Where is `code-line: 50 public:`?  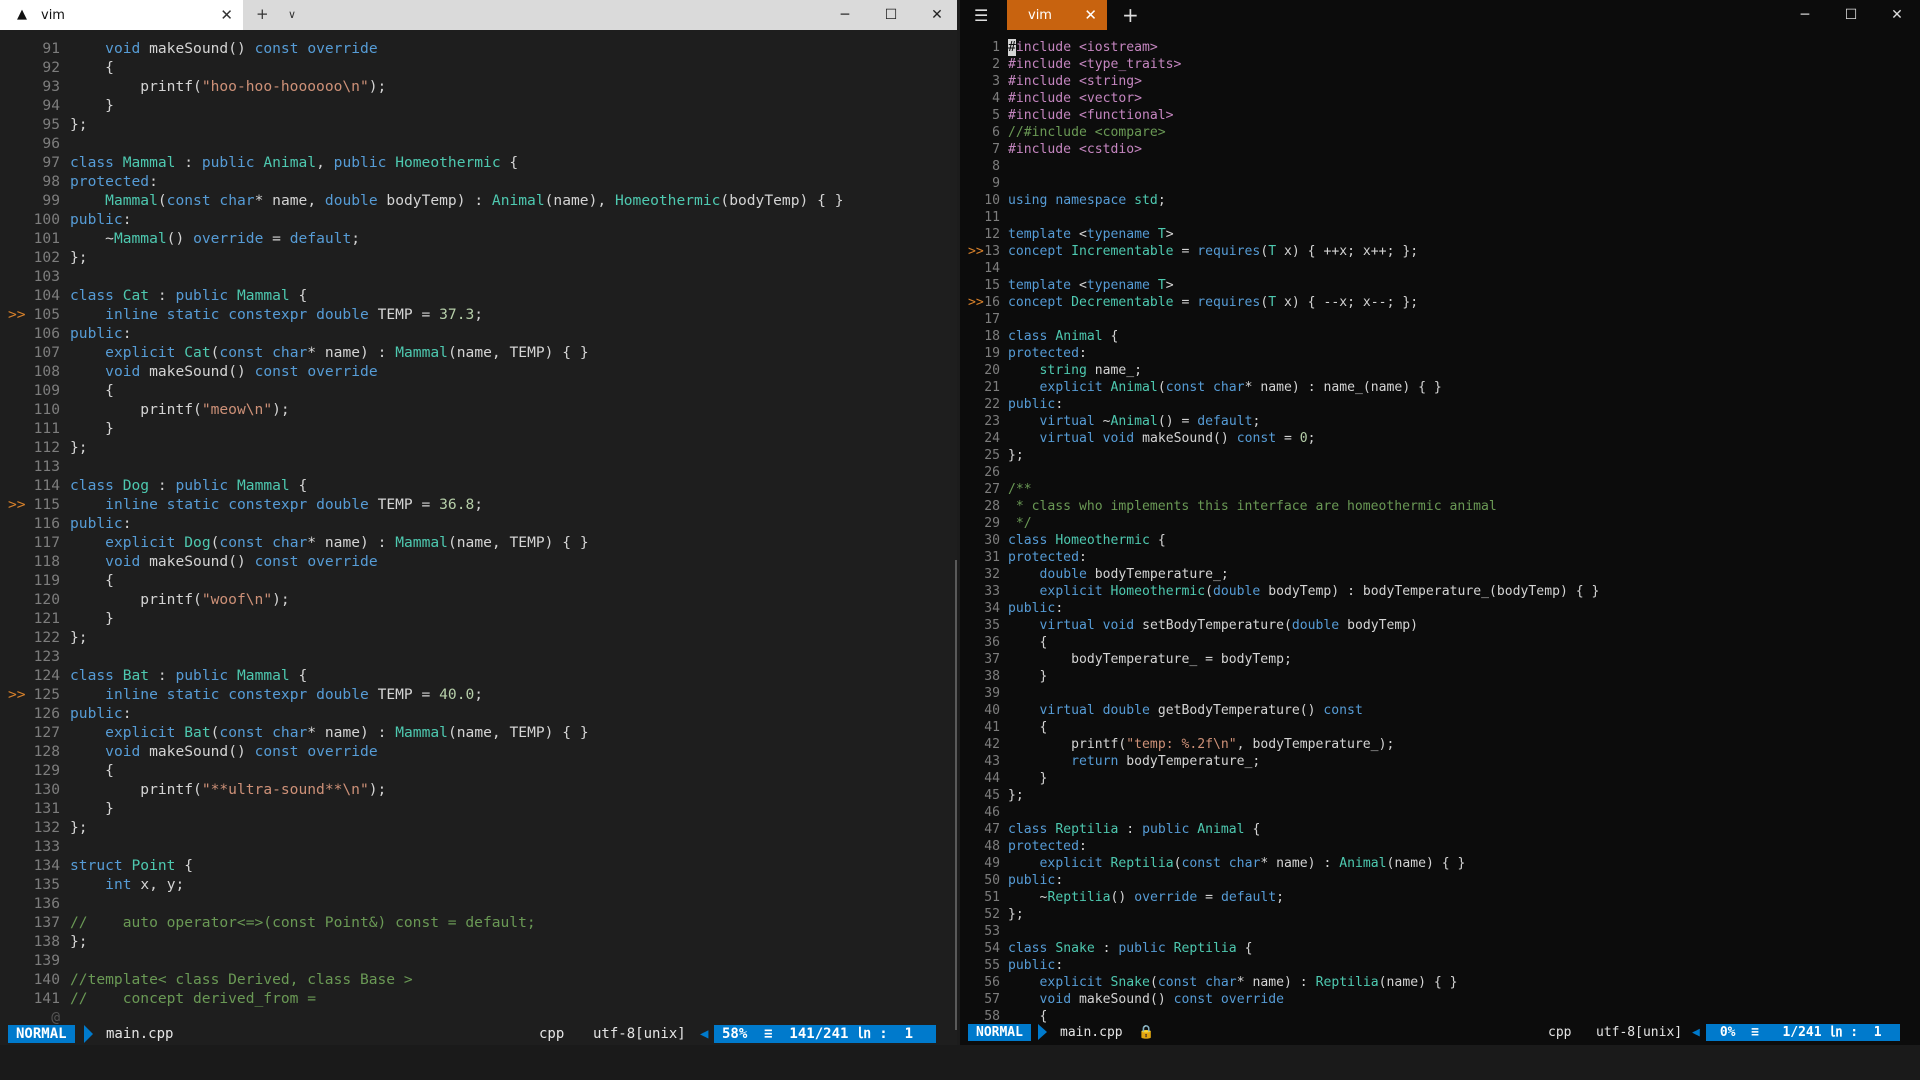
code-line: 50 public: is located at coordinates (1283, 880).